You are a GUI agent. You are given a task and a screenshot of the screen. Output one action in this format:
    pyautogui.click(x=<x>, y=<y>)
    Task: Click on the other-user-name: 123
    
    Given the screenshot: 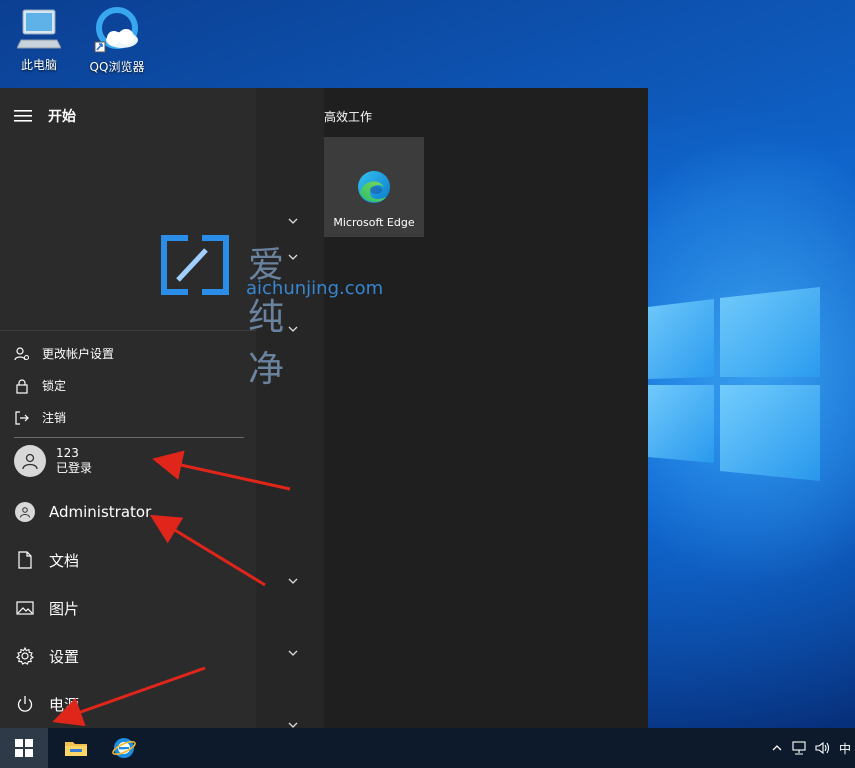 What is the action you would take?
    pyautogui.click(x=67, y=453)
    